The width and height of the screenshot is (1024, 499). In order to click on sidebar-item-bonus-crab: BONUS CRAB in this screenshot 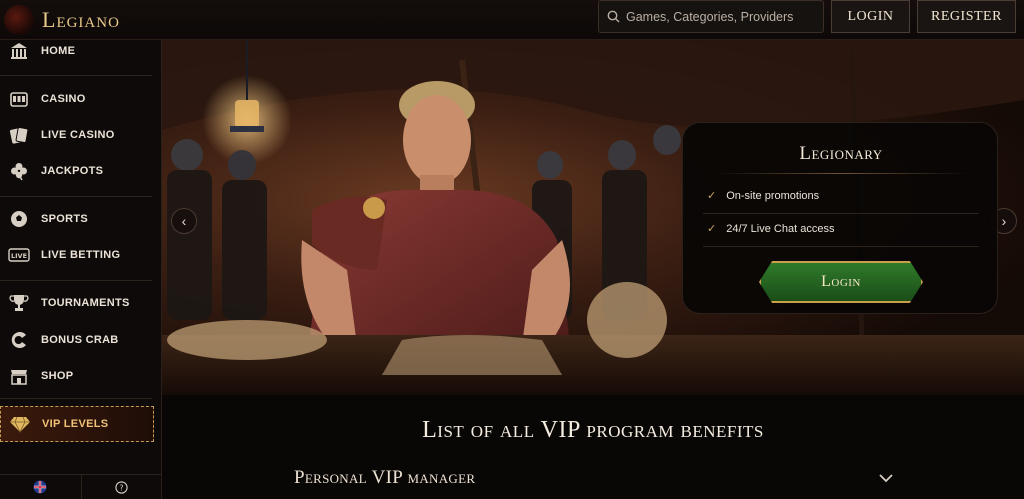, I will do `click(80, 340)`.